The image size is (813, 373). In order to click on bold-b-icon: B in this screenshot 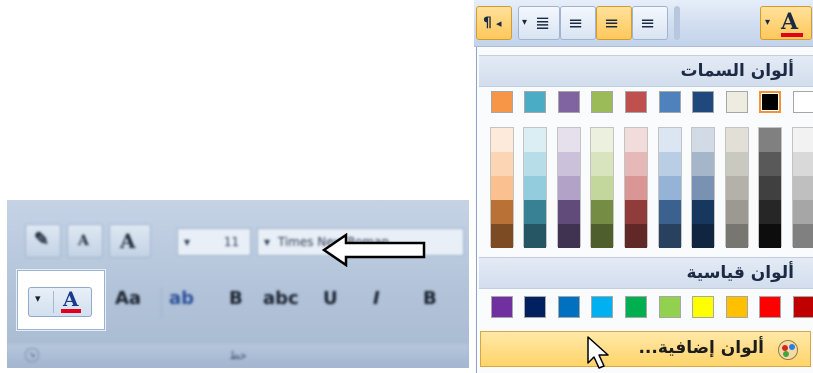, I will do `click(430, 298)`.